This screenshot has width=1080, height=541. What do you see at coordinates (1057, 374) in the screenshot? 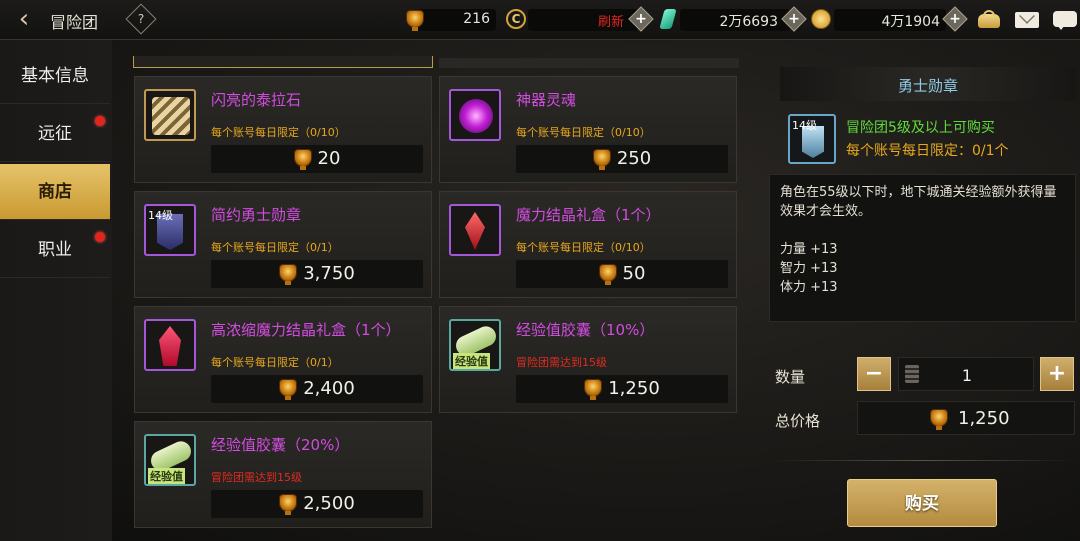
I see `increase-quantity-button: +` at bounding box center [1057, 374].